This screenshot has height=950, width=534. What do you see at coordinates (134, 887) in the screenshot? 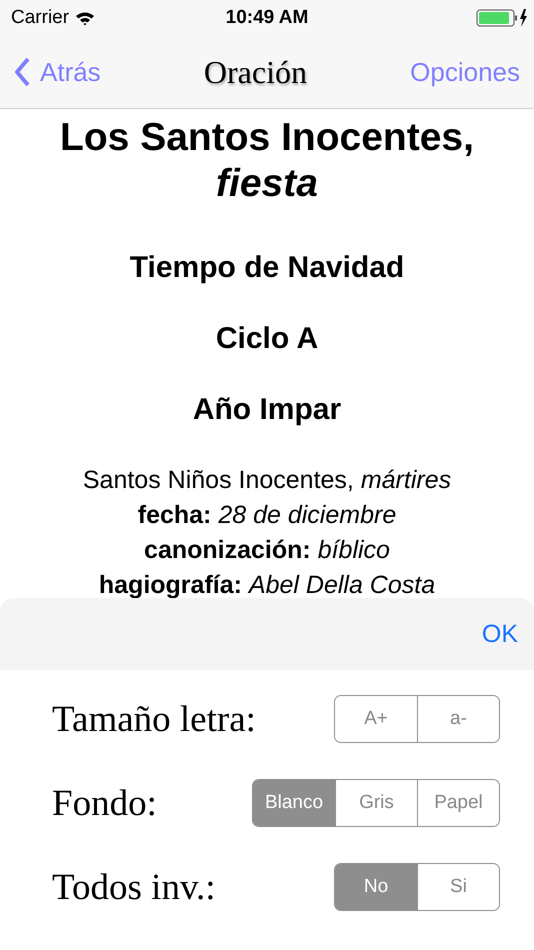
I see `option-label: Todos inv.:` at bounding box center [134, 887].